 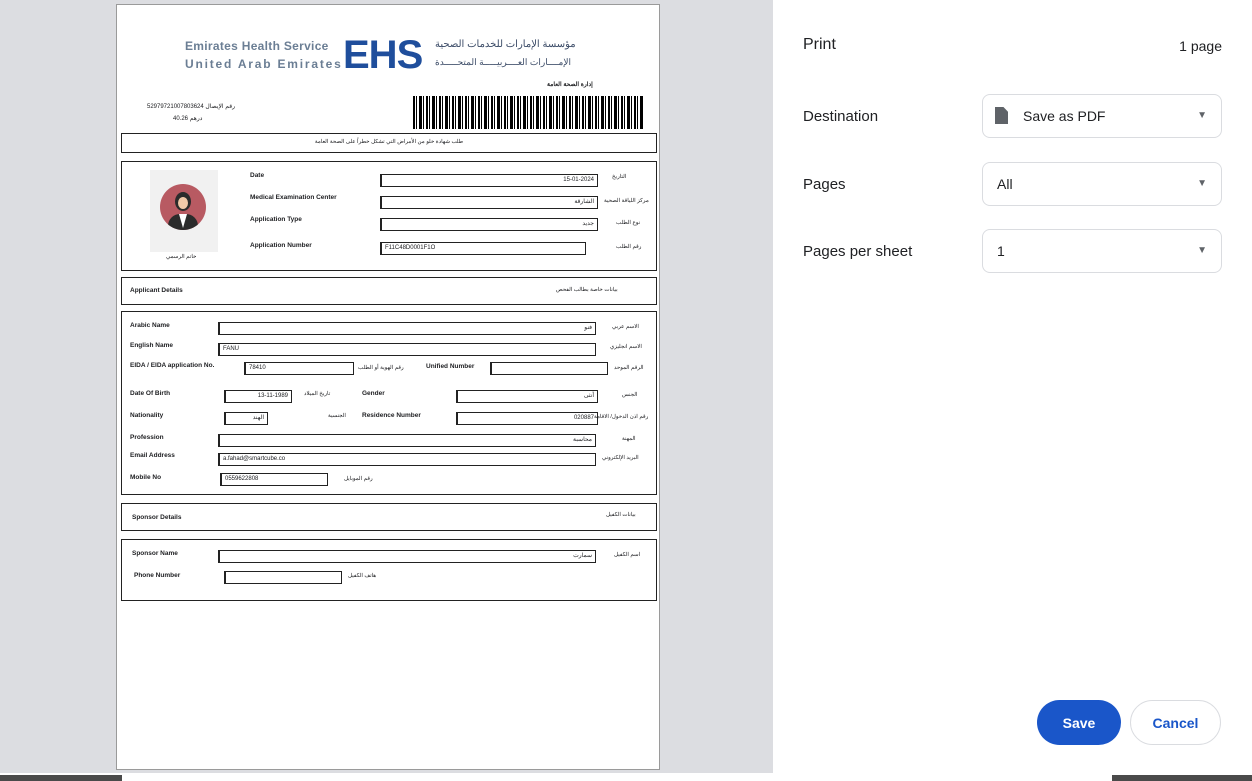 I want to click on app-number-label: Application Number, so click(x=281, y=245).